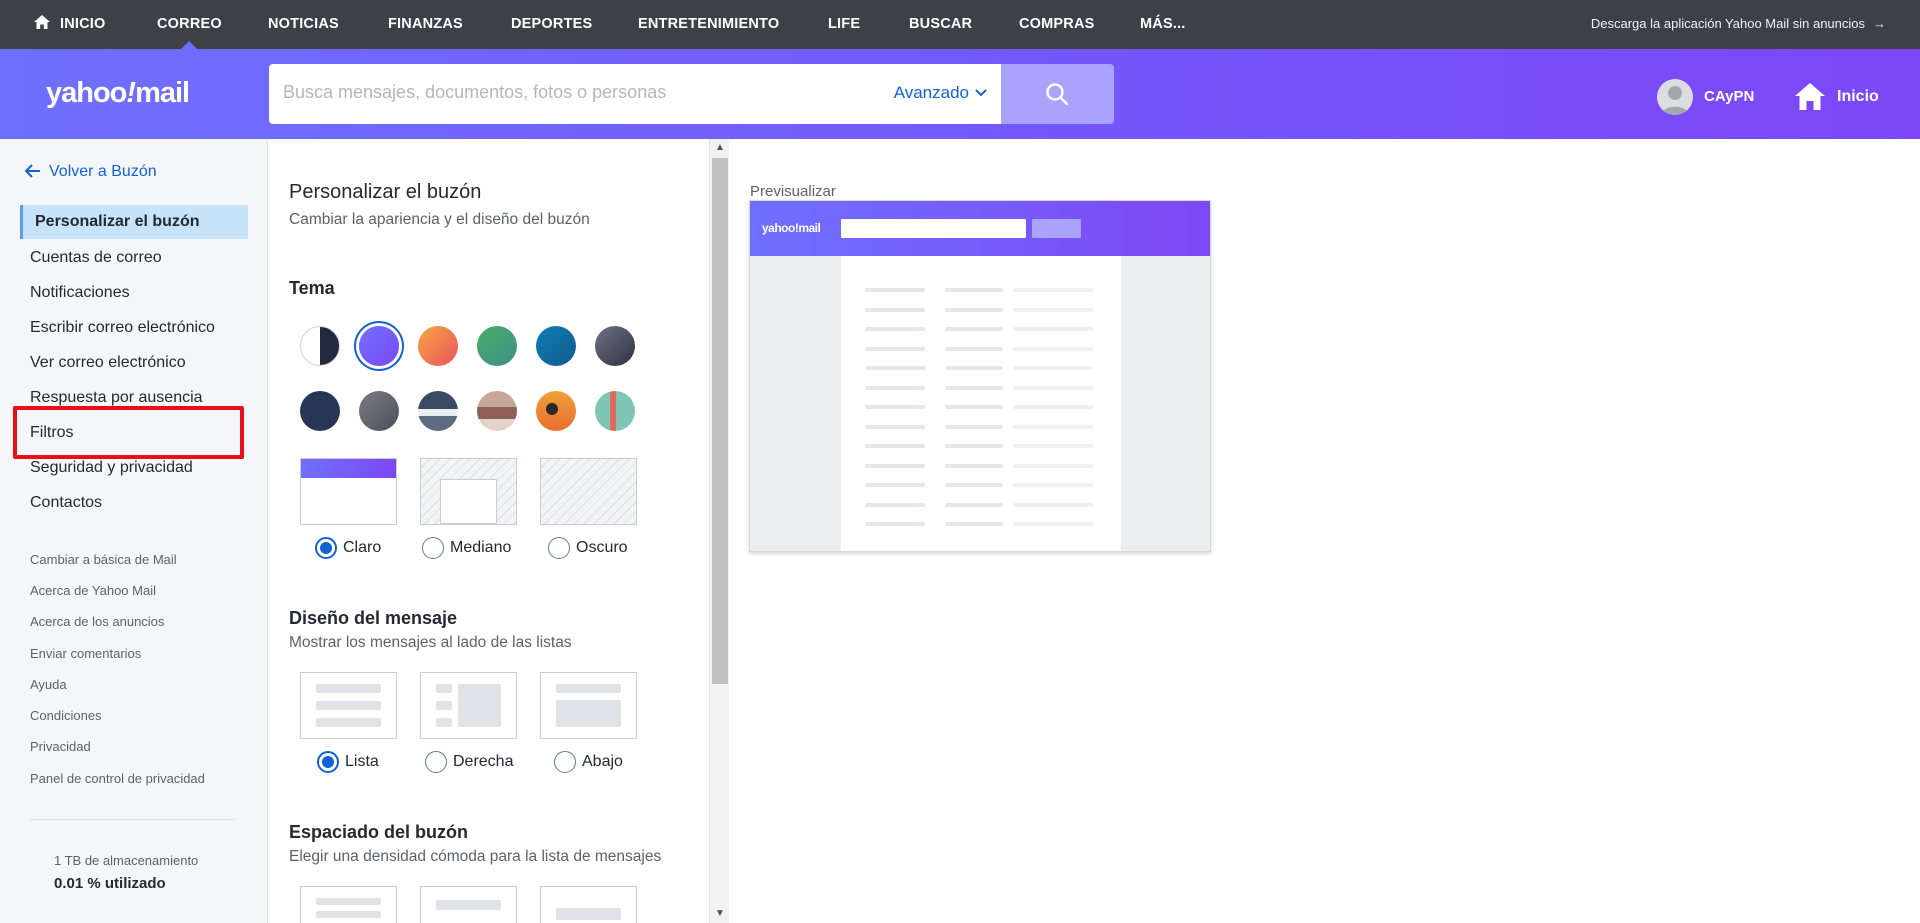  What do you see at coordinates (565, 762) in the screenshot?
I see `radio-abajo-dot` at bounding box center [565, 762].